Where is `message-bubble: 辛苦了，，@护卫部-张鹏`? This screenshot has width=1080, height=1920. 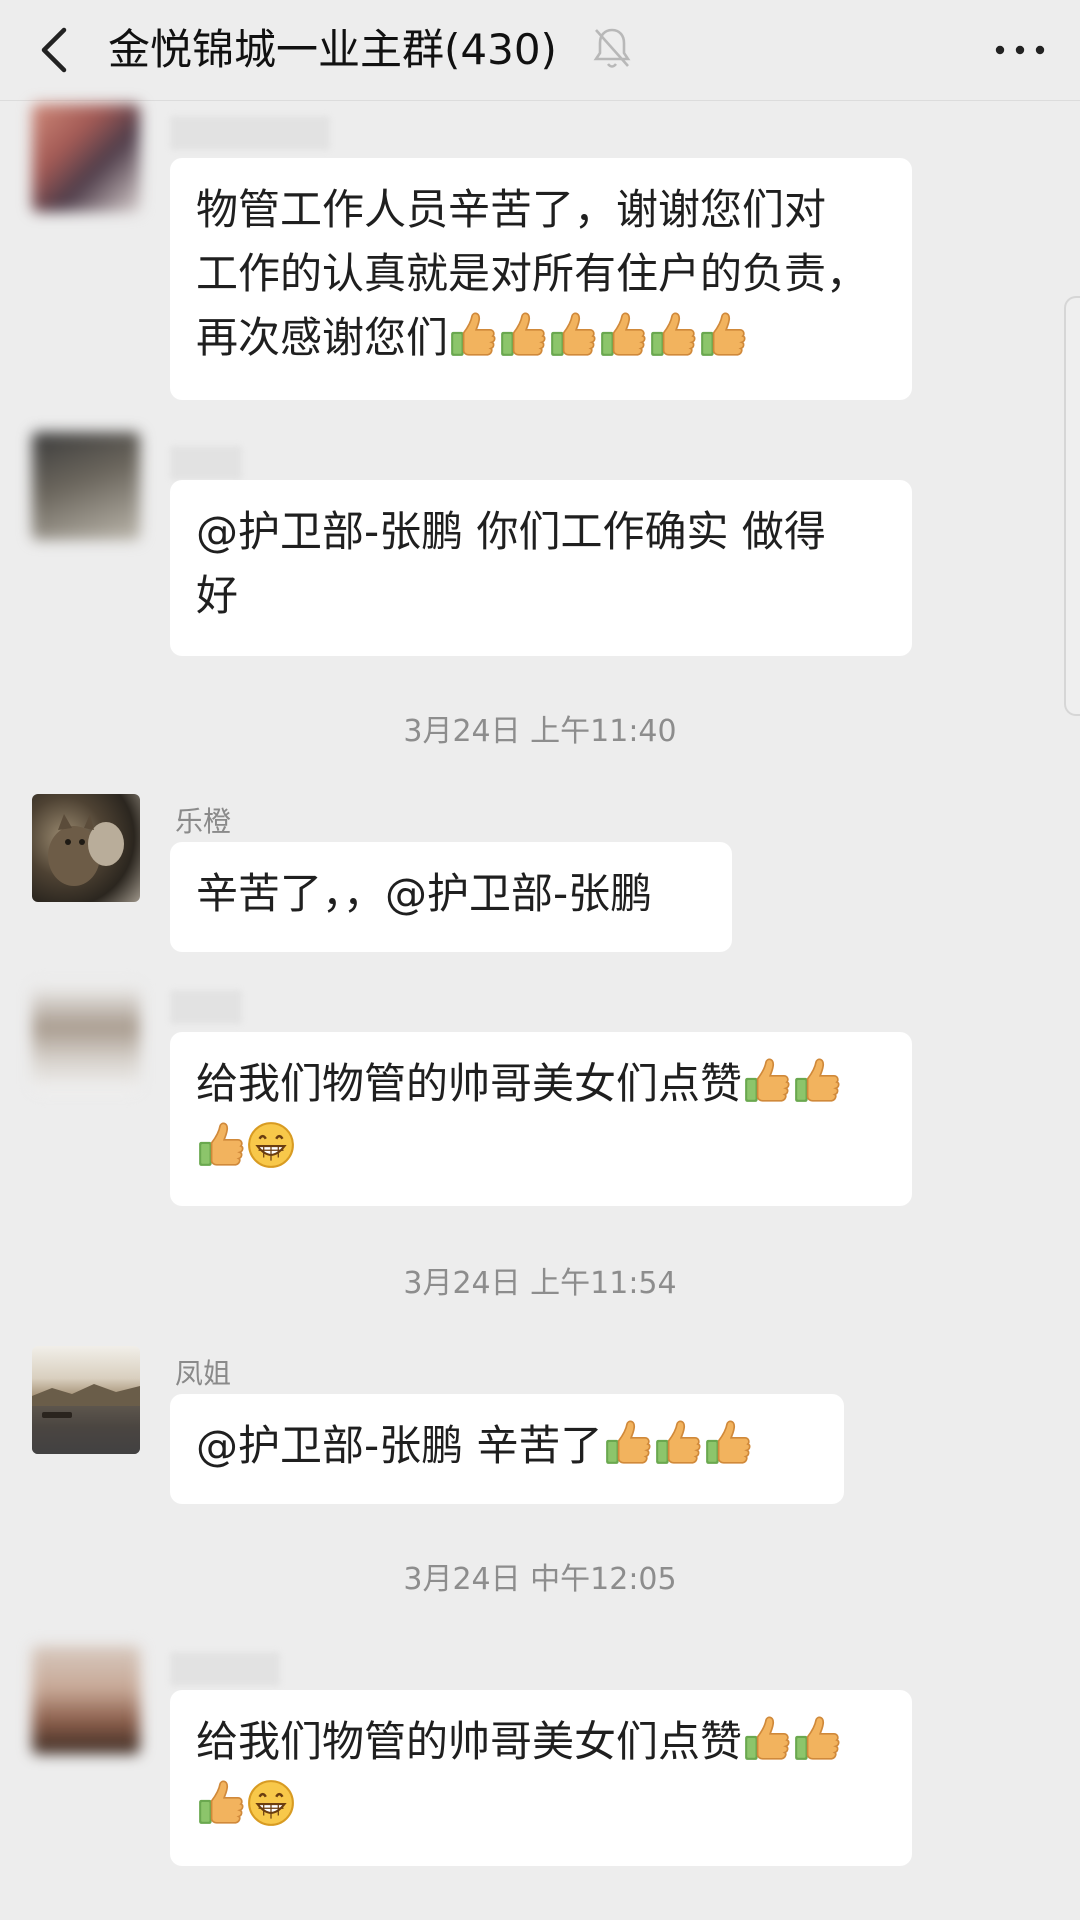 message-bubble: 辛苦了，，@护卫部-张鹏 is located at coordinates (451, 897).